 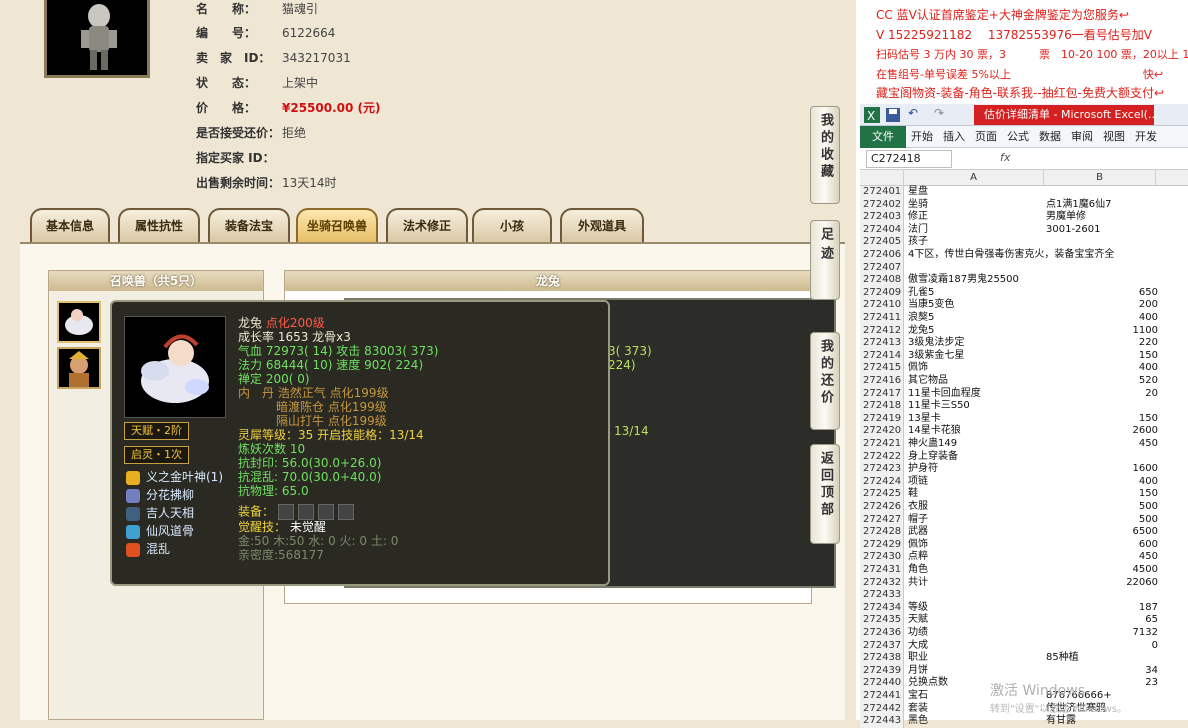 What do you see at coordinates (1102, 658) in the screenshot?
I see `cell-b: 85种植` at bounding box center [1102, 658].